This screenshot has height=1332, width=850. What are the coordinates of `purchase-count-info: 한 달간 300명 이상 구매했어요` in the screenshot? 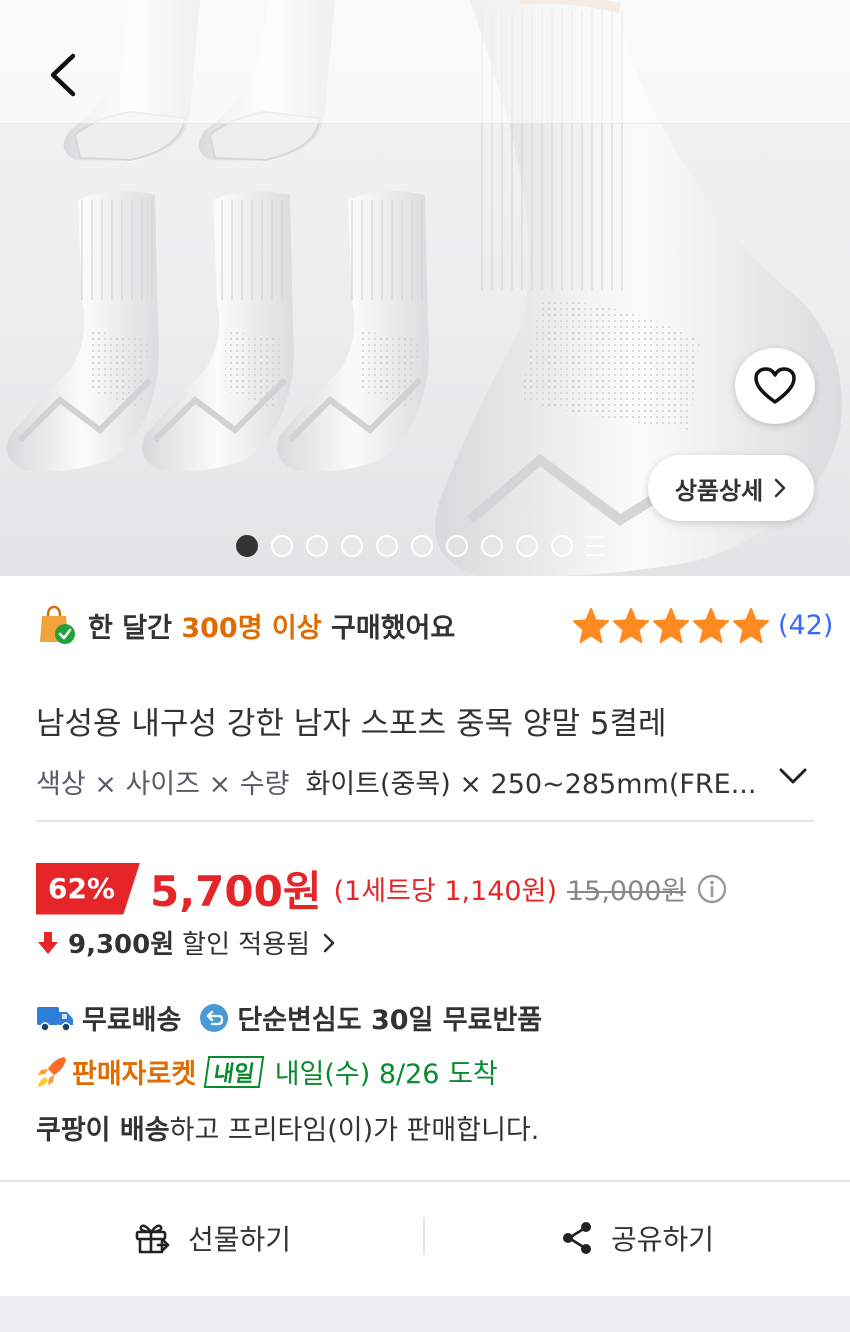 It's located at (245, 625).